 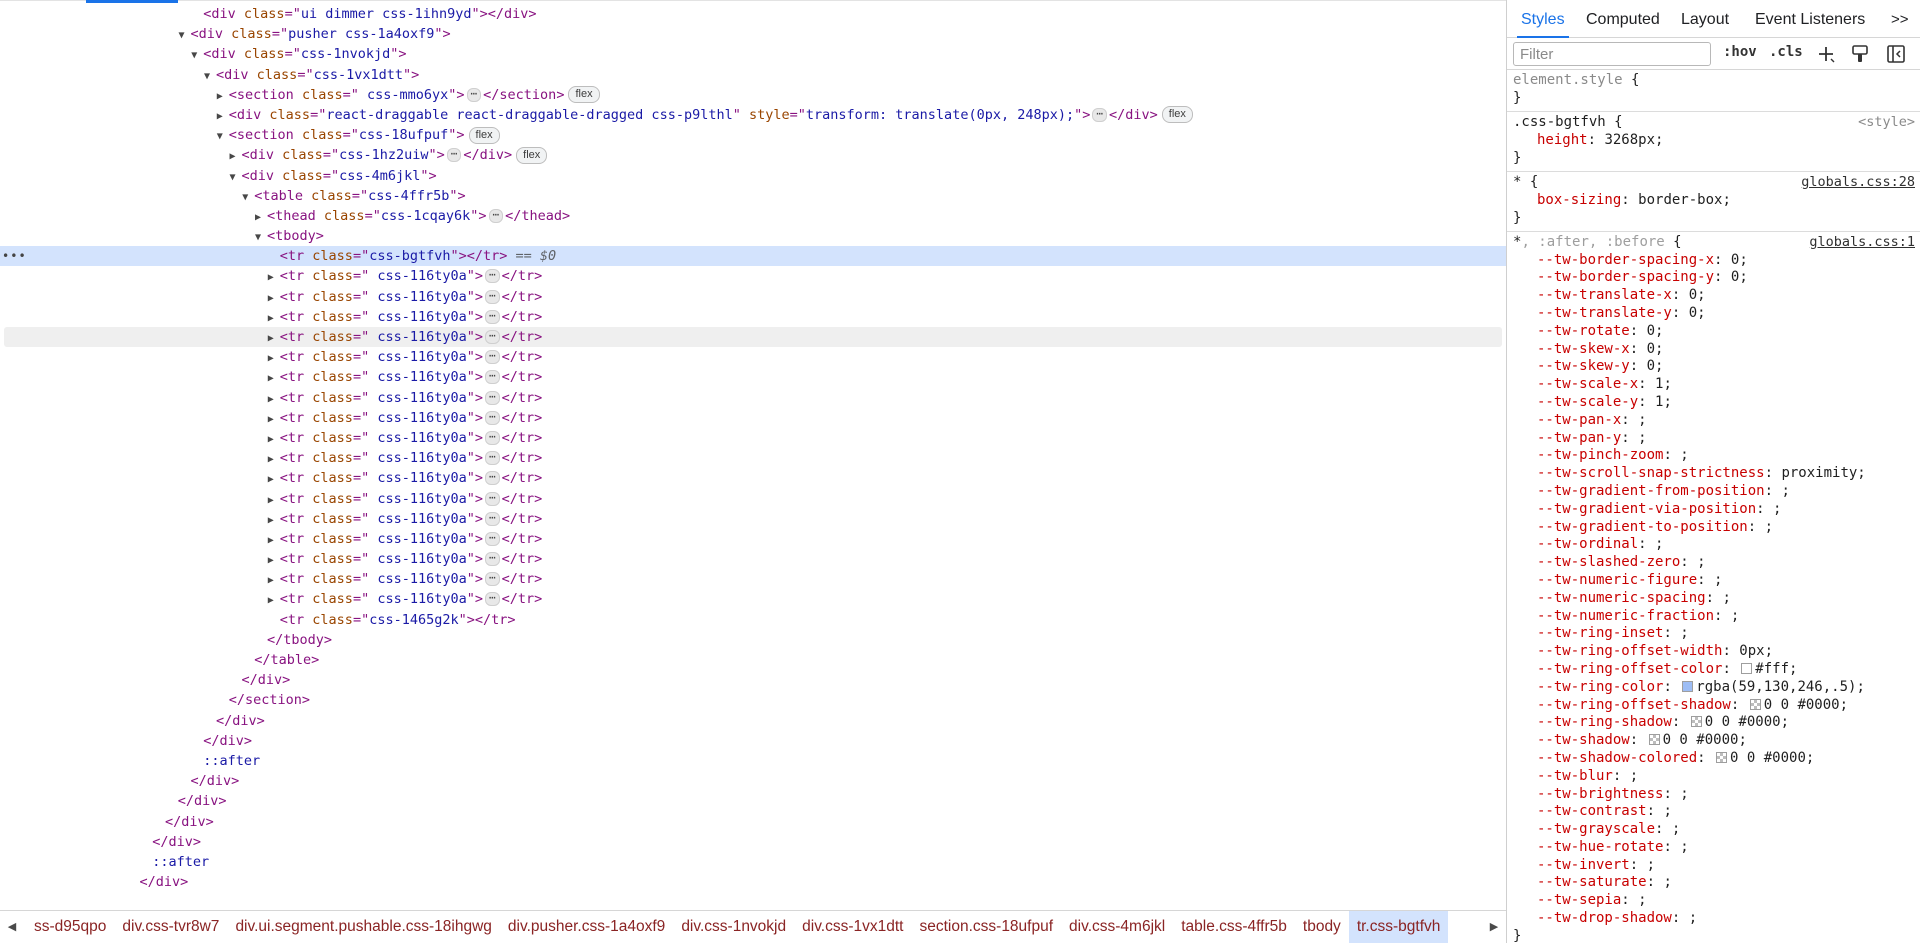 What do you see at coordinates (1900, 18) in the screenshot?
I see `more-tabs-chevron-icon: >>` at bounding box center [1900, 18].